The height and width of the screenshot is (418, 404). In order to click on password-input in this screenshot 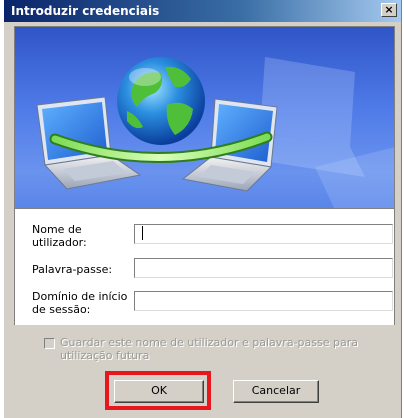, I will do `click(263, 268)`.